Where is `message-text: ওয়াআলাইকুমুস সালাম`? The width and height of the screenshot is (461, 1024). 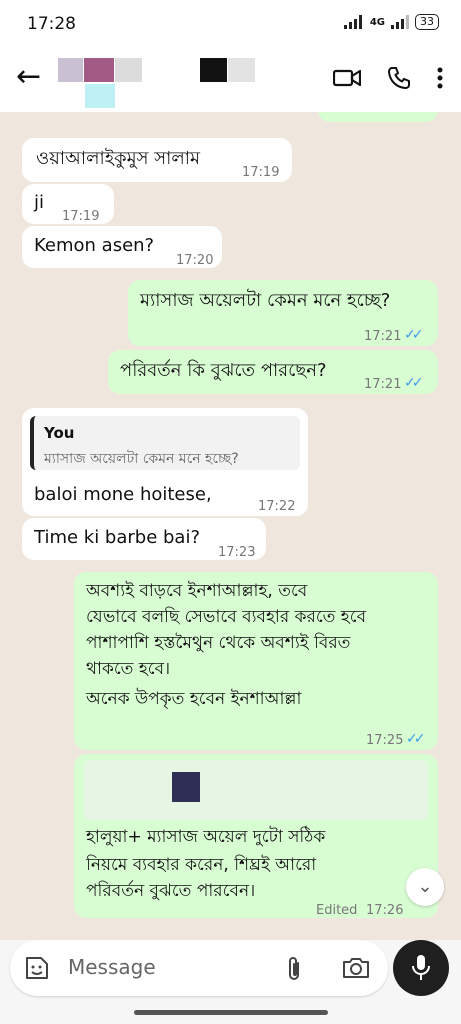 message-text: ওয়াআলাইকুমুস সালাম is located at coordinates (118, 158).